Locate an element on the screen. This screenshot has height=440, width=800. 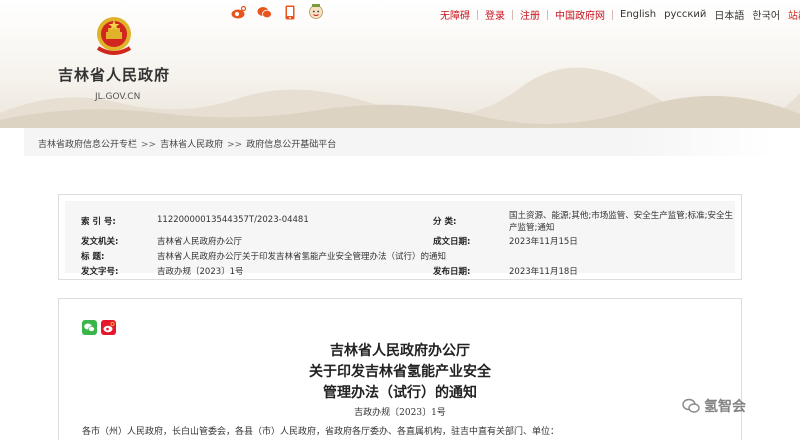
docno-value: 吉政办规〔2023〕1号 is located at coordinates (200, 272).